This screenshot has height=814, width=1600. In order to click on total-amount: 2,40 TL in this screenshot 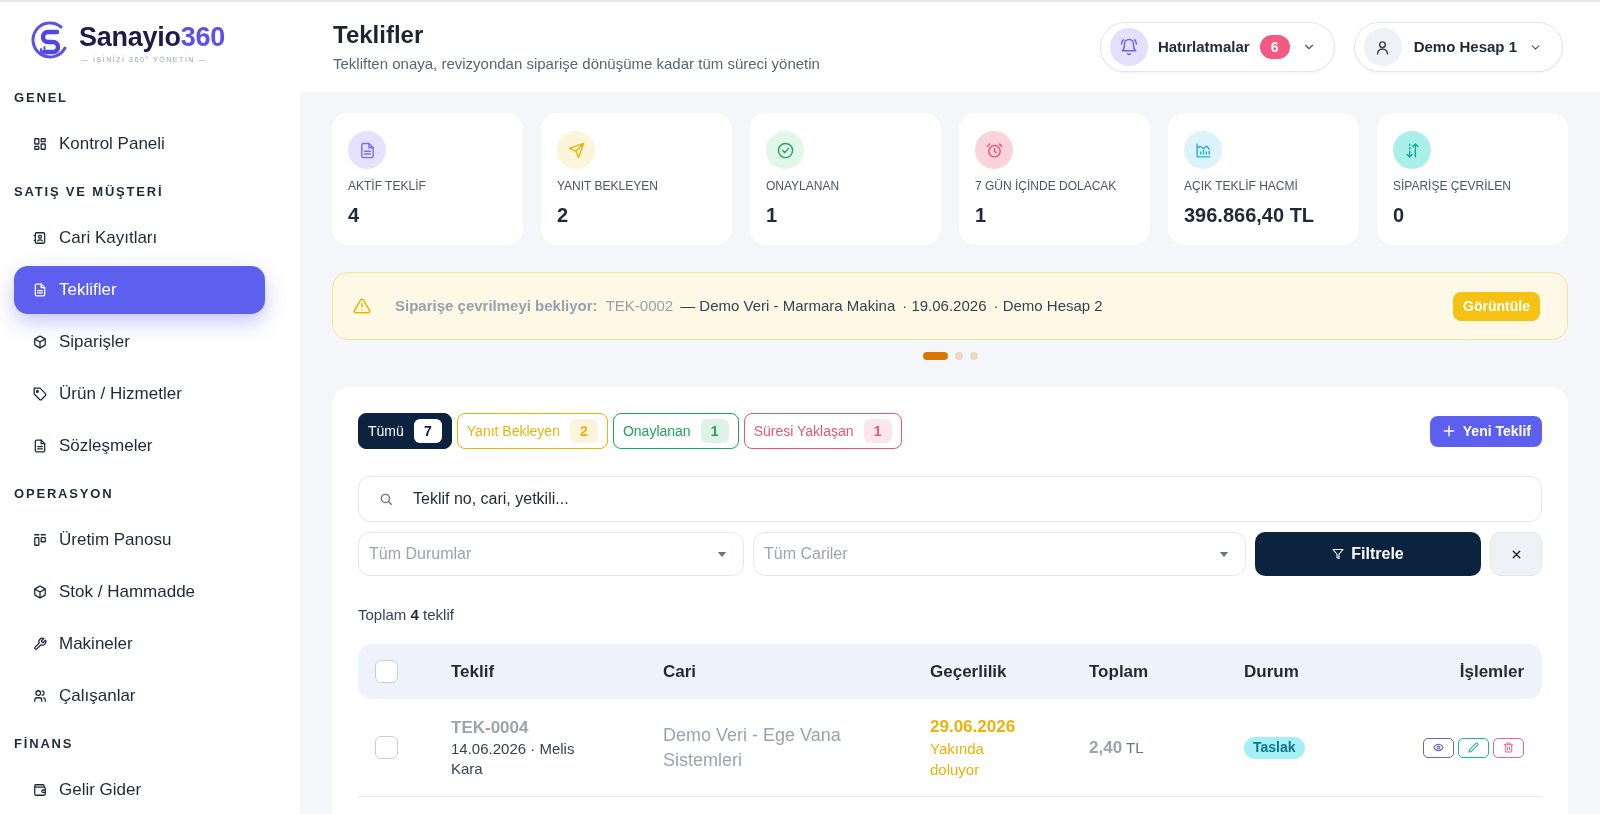, I will do `click(1116, 747)`.